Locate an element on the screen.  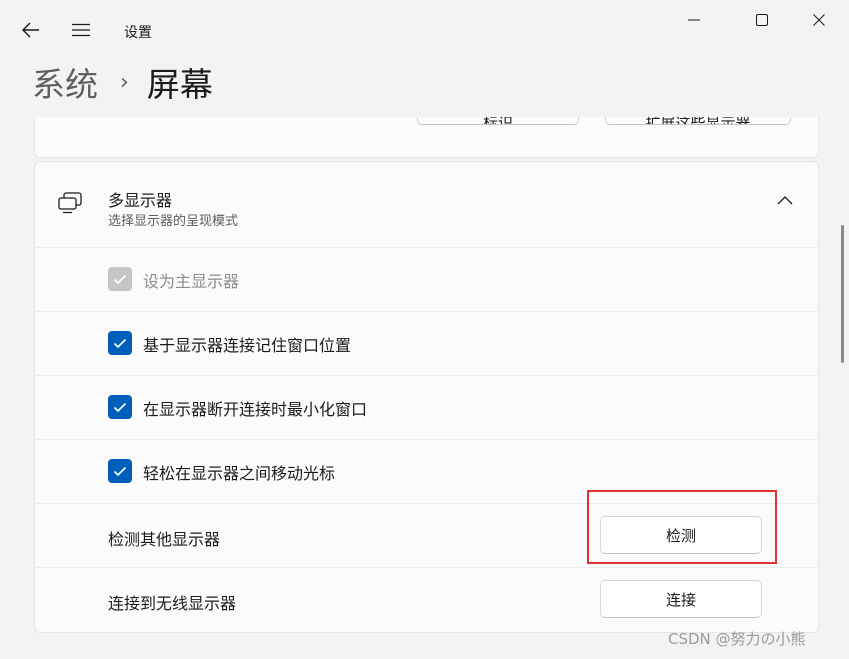
extend-displays-dropdown: 扩展这些显示器 is located at coordinates (698, 121).